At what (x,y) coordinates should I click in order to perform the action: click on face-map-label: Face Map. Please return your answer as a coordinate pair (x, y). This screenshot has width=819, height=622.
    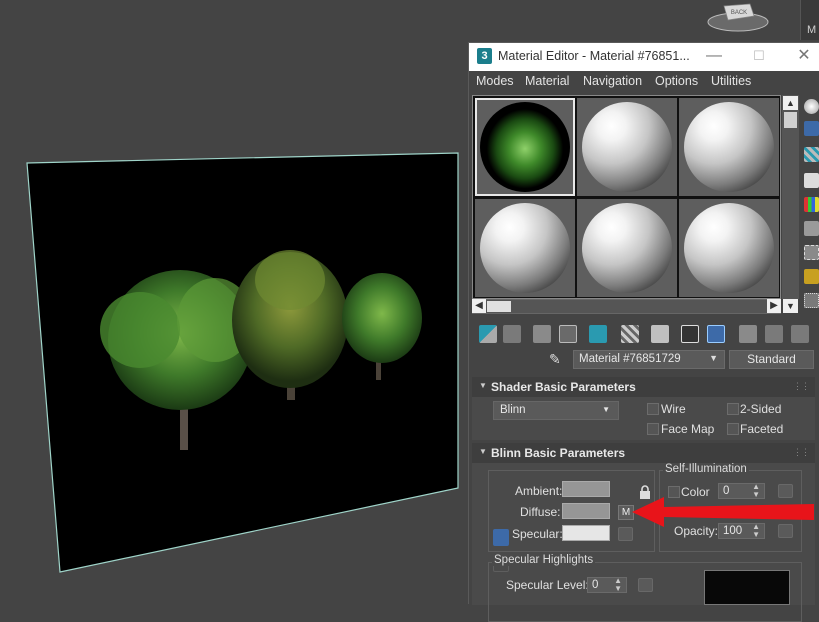
    Looking at the image, I should click on (688, 429).